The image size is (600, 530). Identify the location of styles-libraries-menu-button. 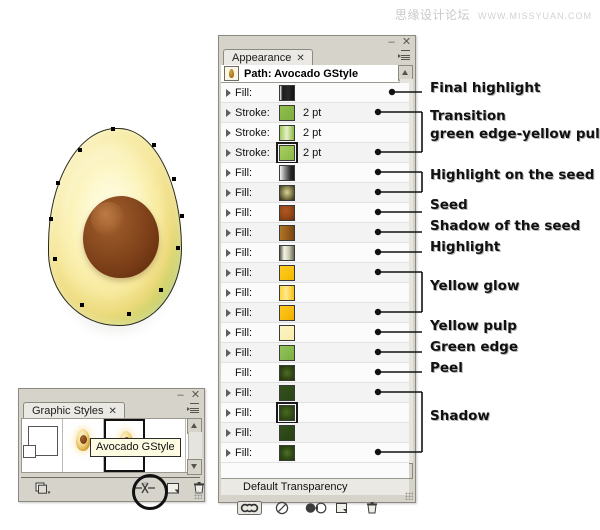
(43, 488).